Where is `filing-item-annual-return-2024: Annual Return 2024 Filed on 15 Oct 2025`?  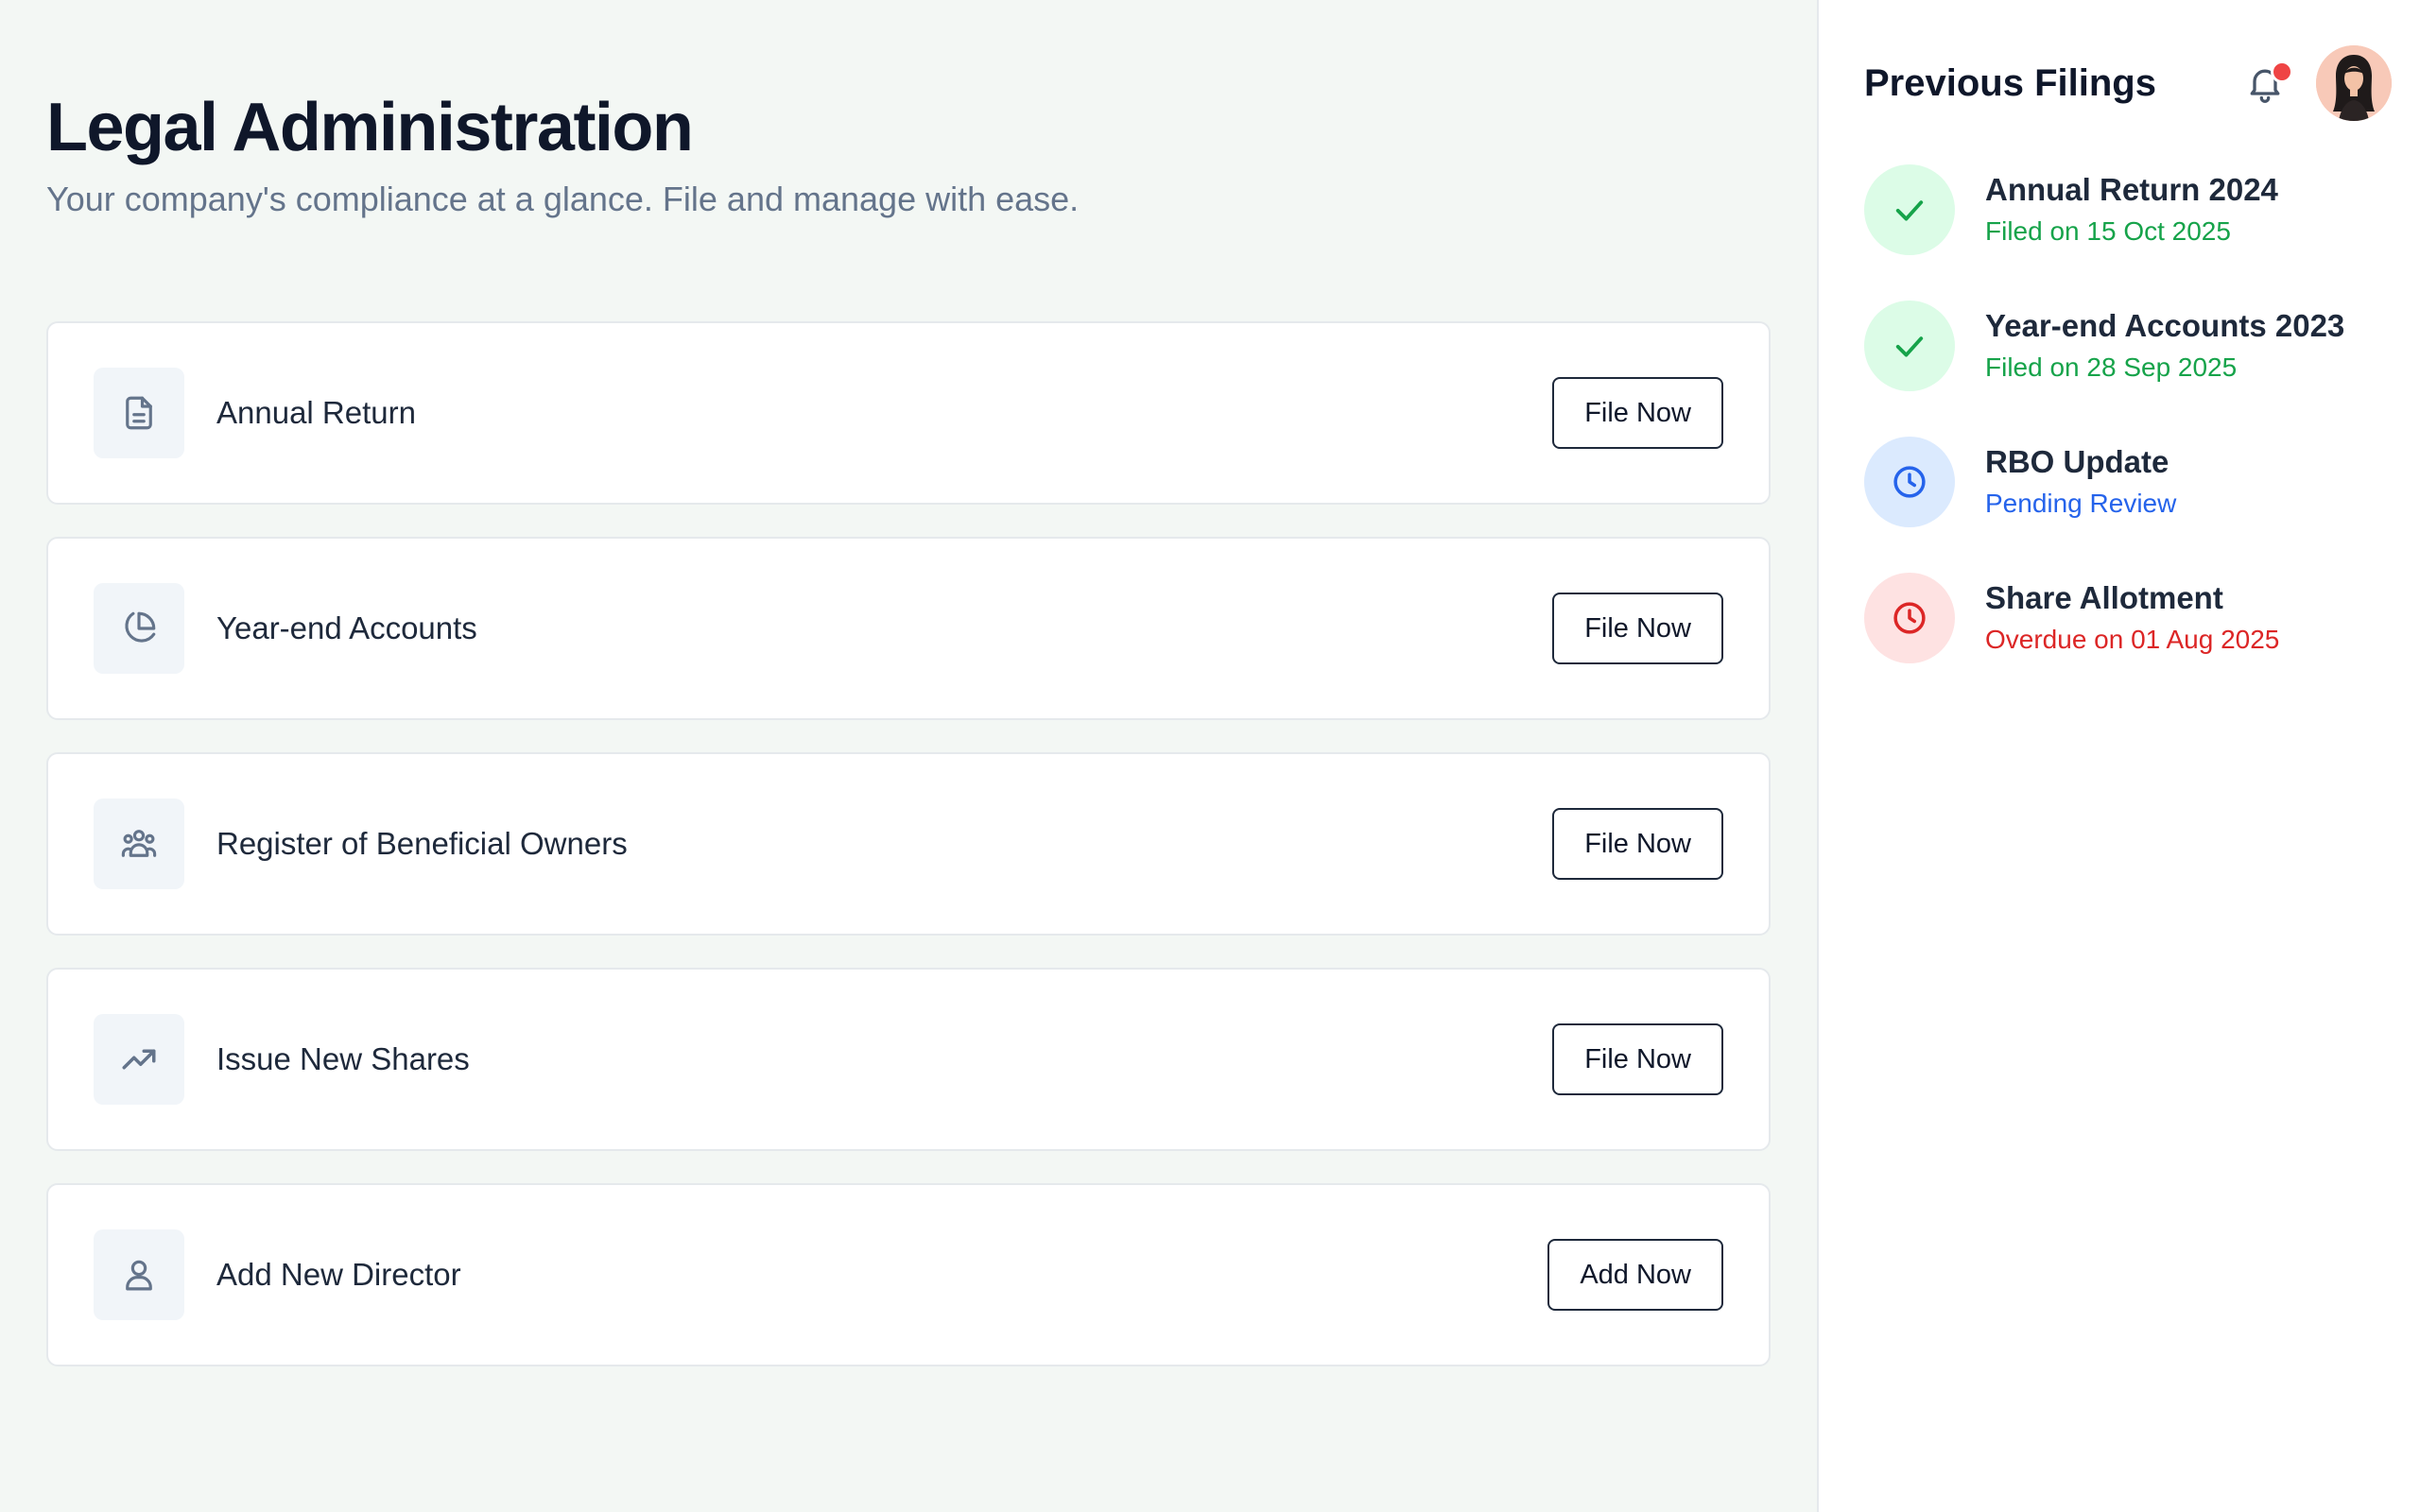 filing-item-annual-return-2024: Annual Return 2024 Filed on 15 Oct 2025 is located at coordinates (2128, 209).